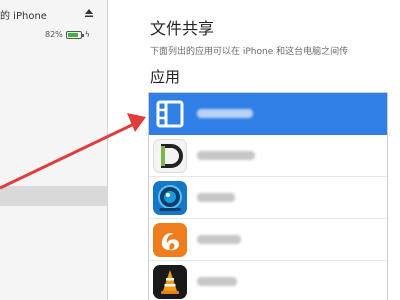 The image size is (400, 300). What do you see at coordinates (170, 281) in the screenshot?
I see `vlc-app-icon` at bounding box center [170, 281].